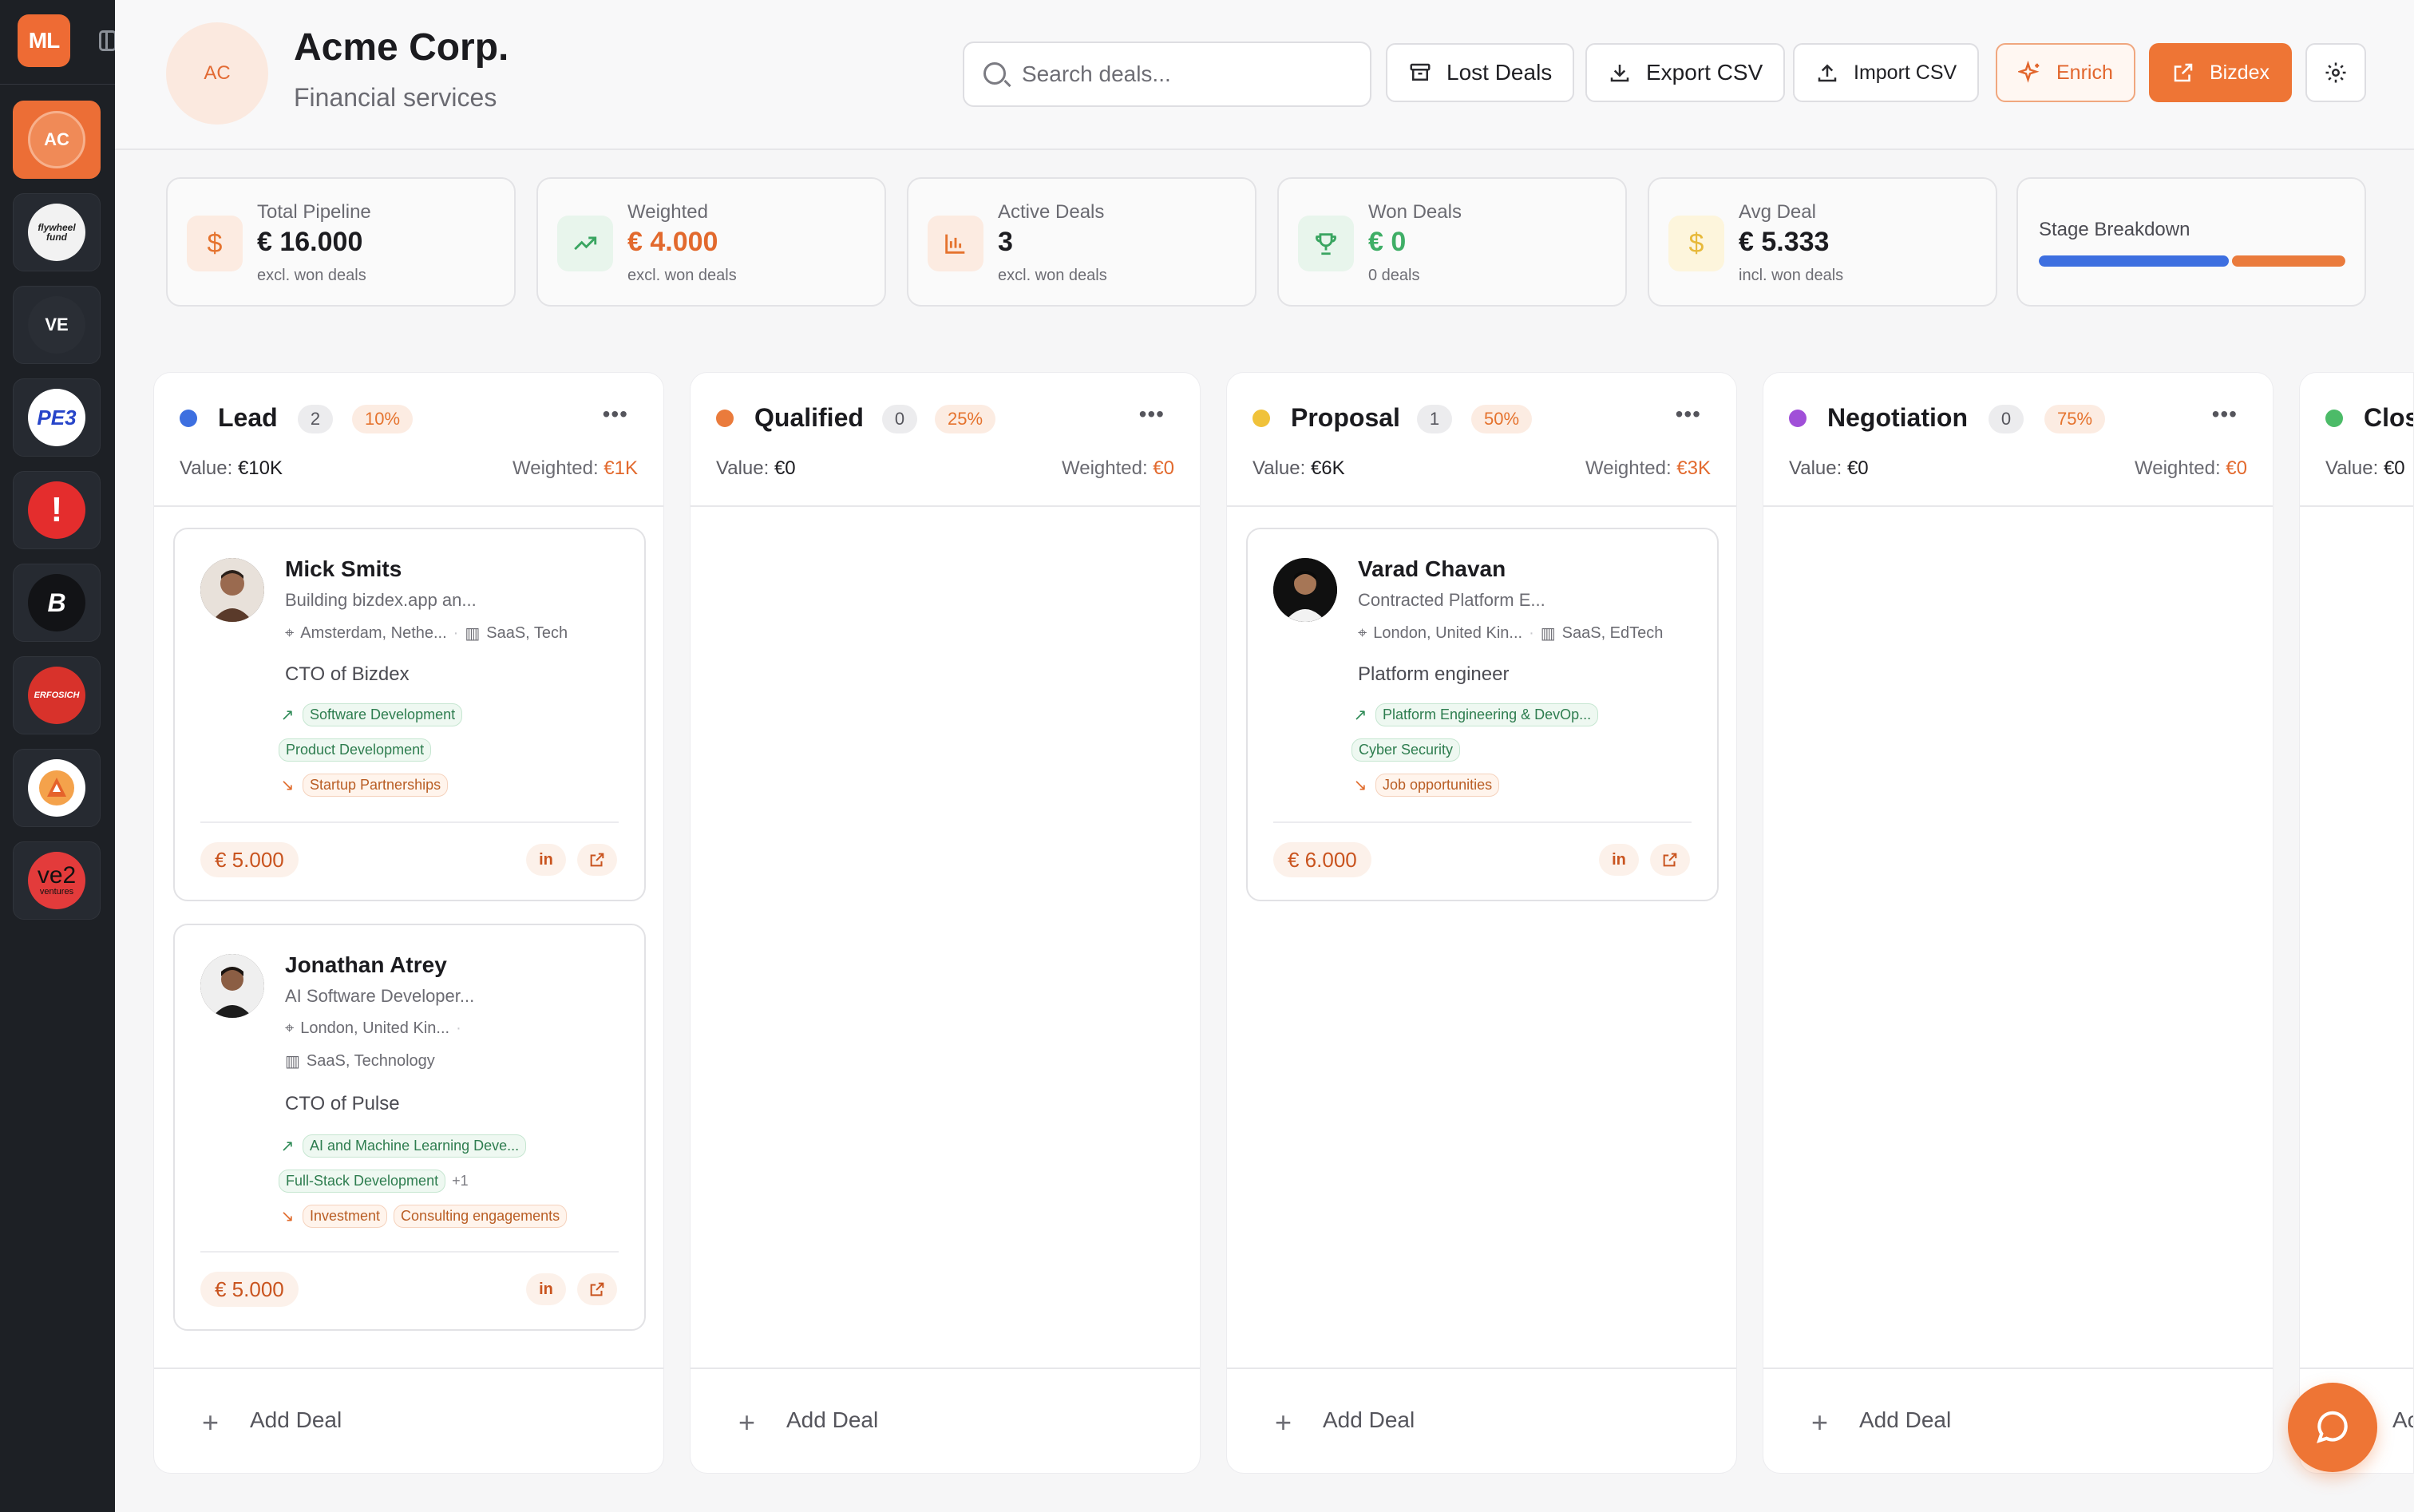 Image resolution: width=2414 pixels, height=1512 pixels. I want to click on card-divider, so click(1482, 822).